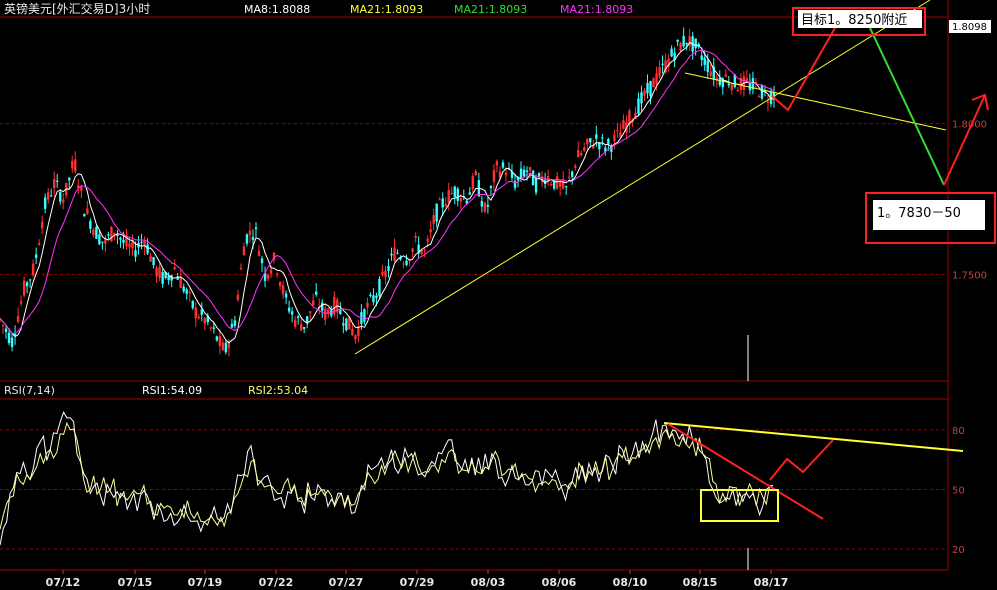 This screenshot has width=997, height=590. What do you see at coordinates (276, 582) in the screenshot?
I see `time-tick-label: 07/22` at bounding box center [276, 582].